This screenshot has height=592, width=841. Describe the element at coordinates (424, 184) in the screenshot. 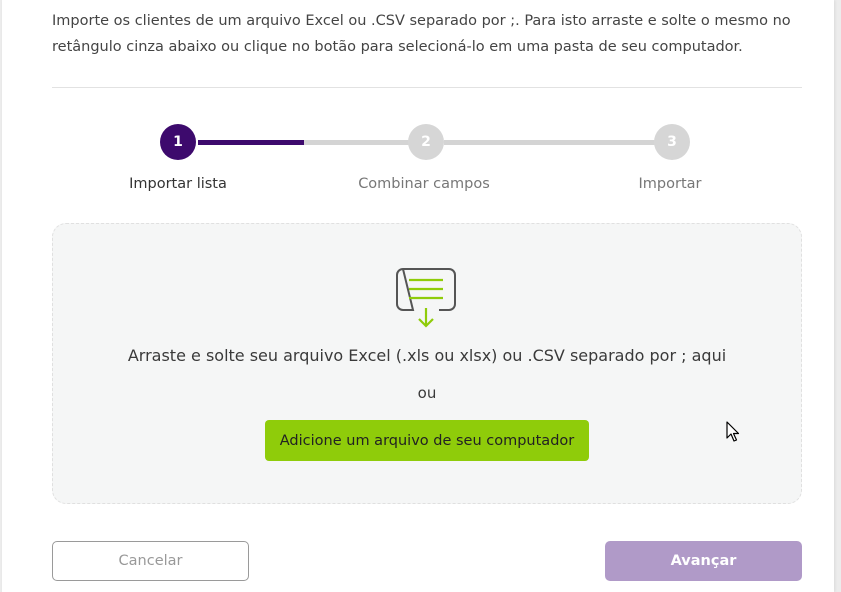

I see `step-label-2: Combinar campos` at that location.